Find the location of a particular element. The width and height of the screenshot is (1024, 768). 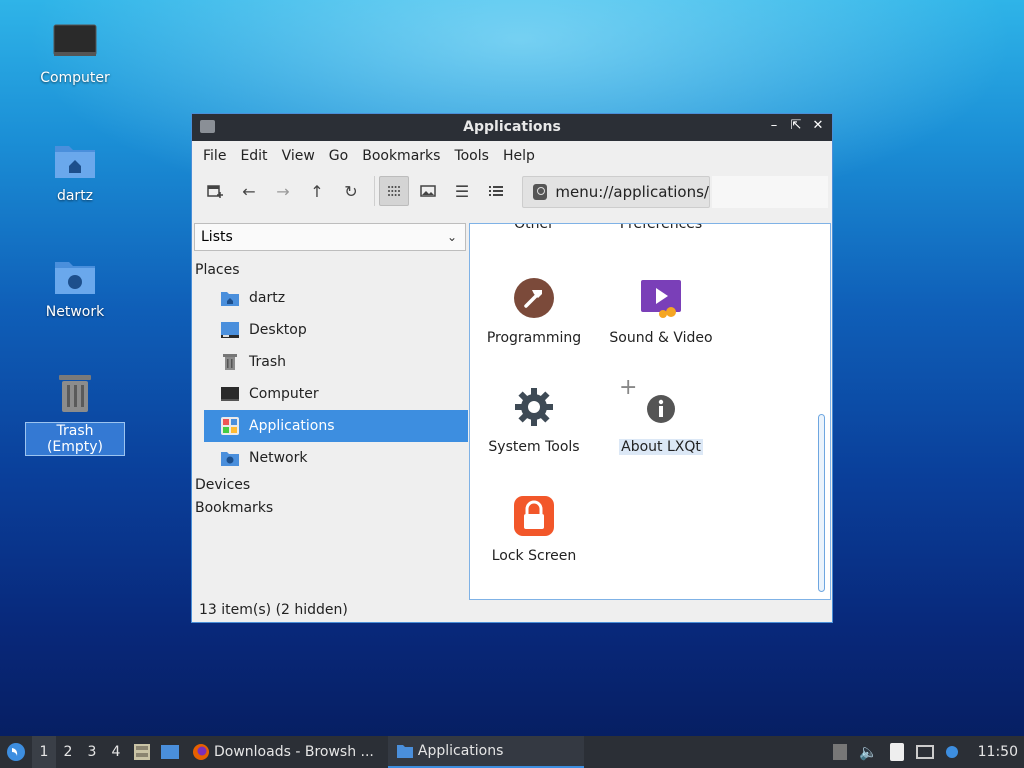

quicklaunch-files is located at coordinates (142, 752).